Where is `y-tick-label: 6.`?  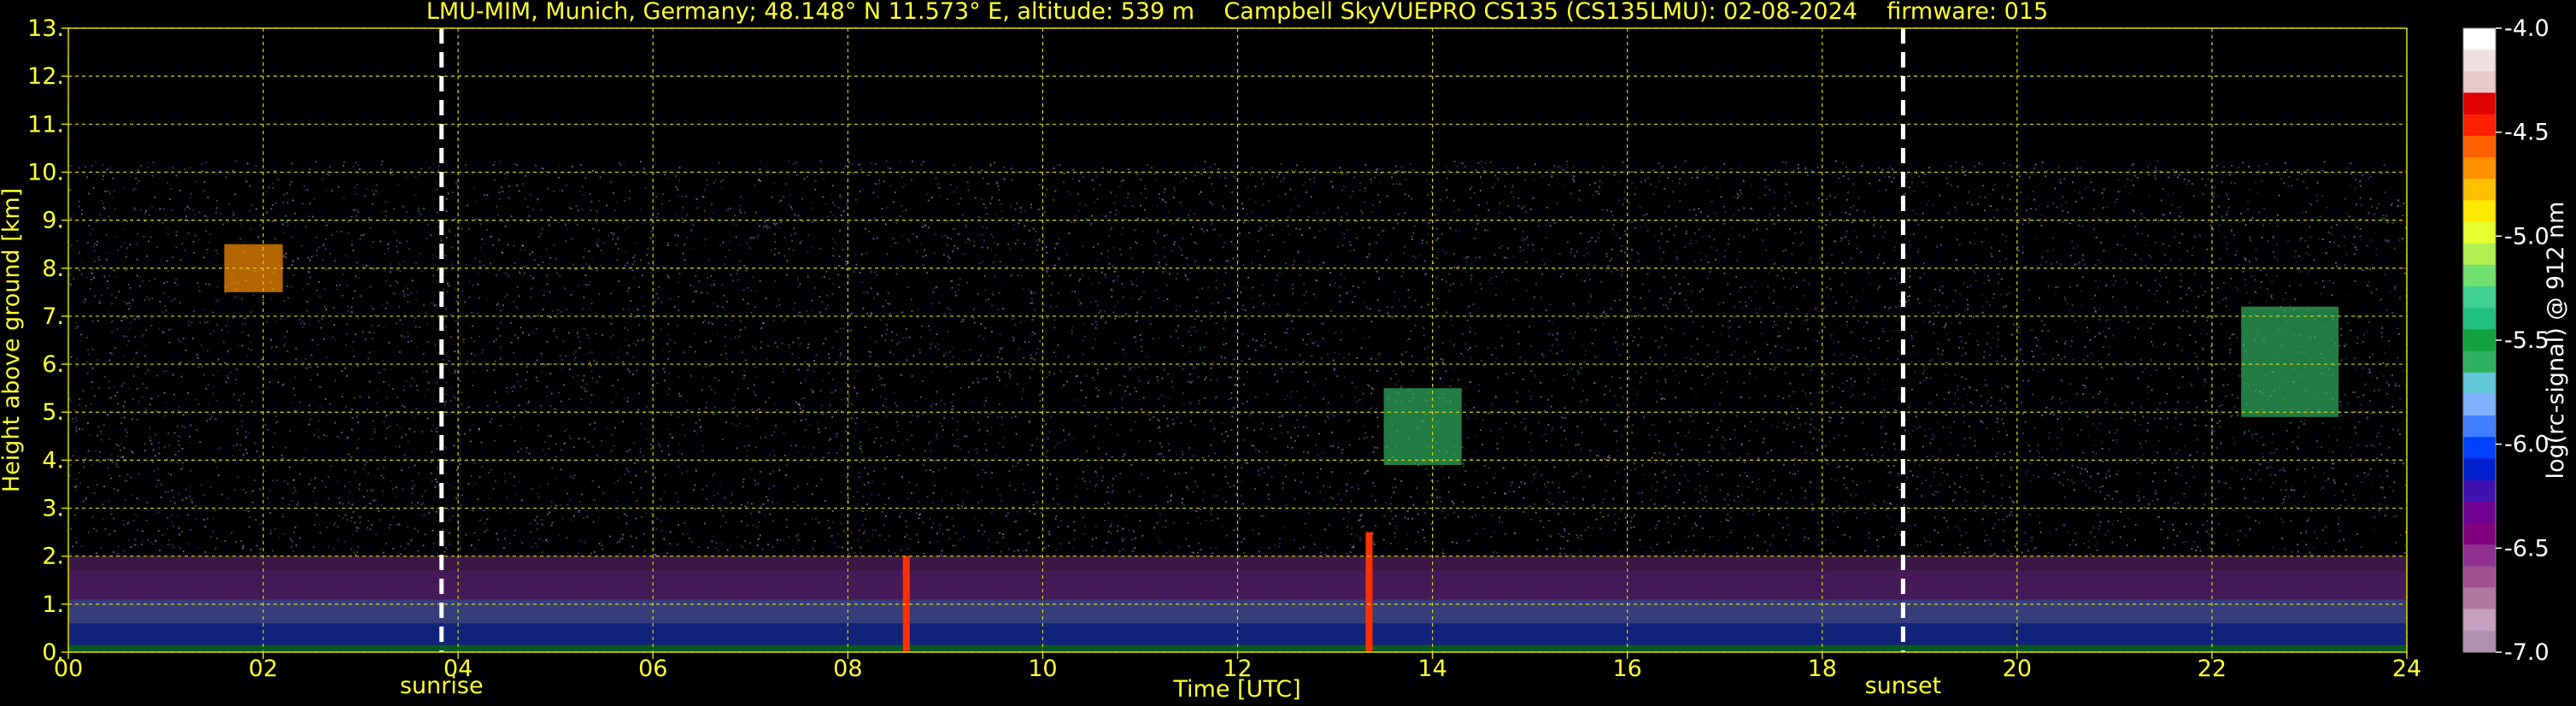 y-tick-label: 6. is located at coordinates (53, 364).